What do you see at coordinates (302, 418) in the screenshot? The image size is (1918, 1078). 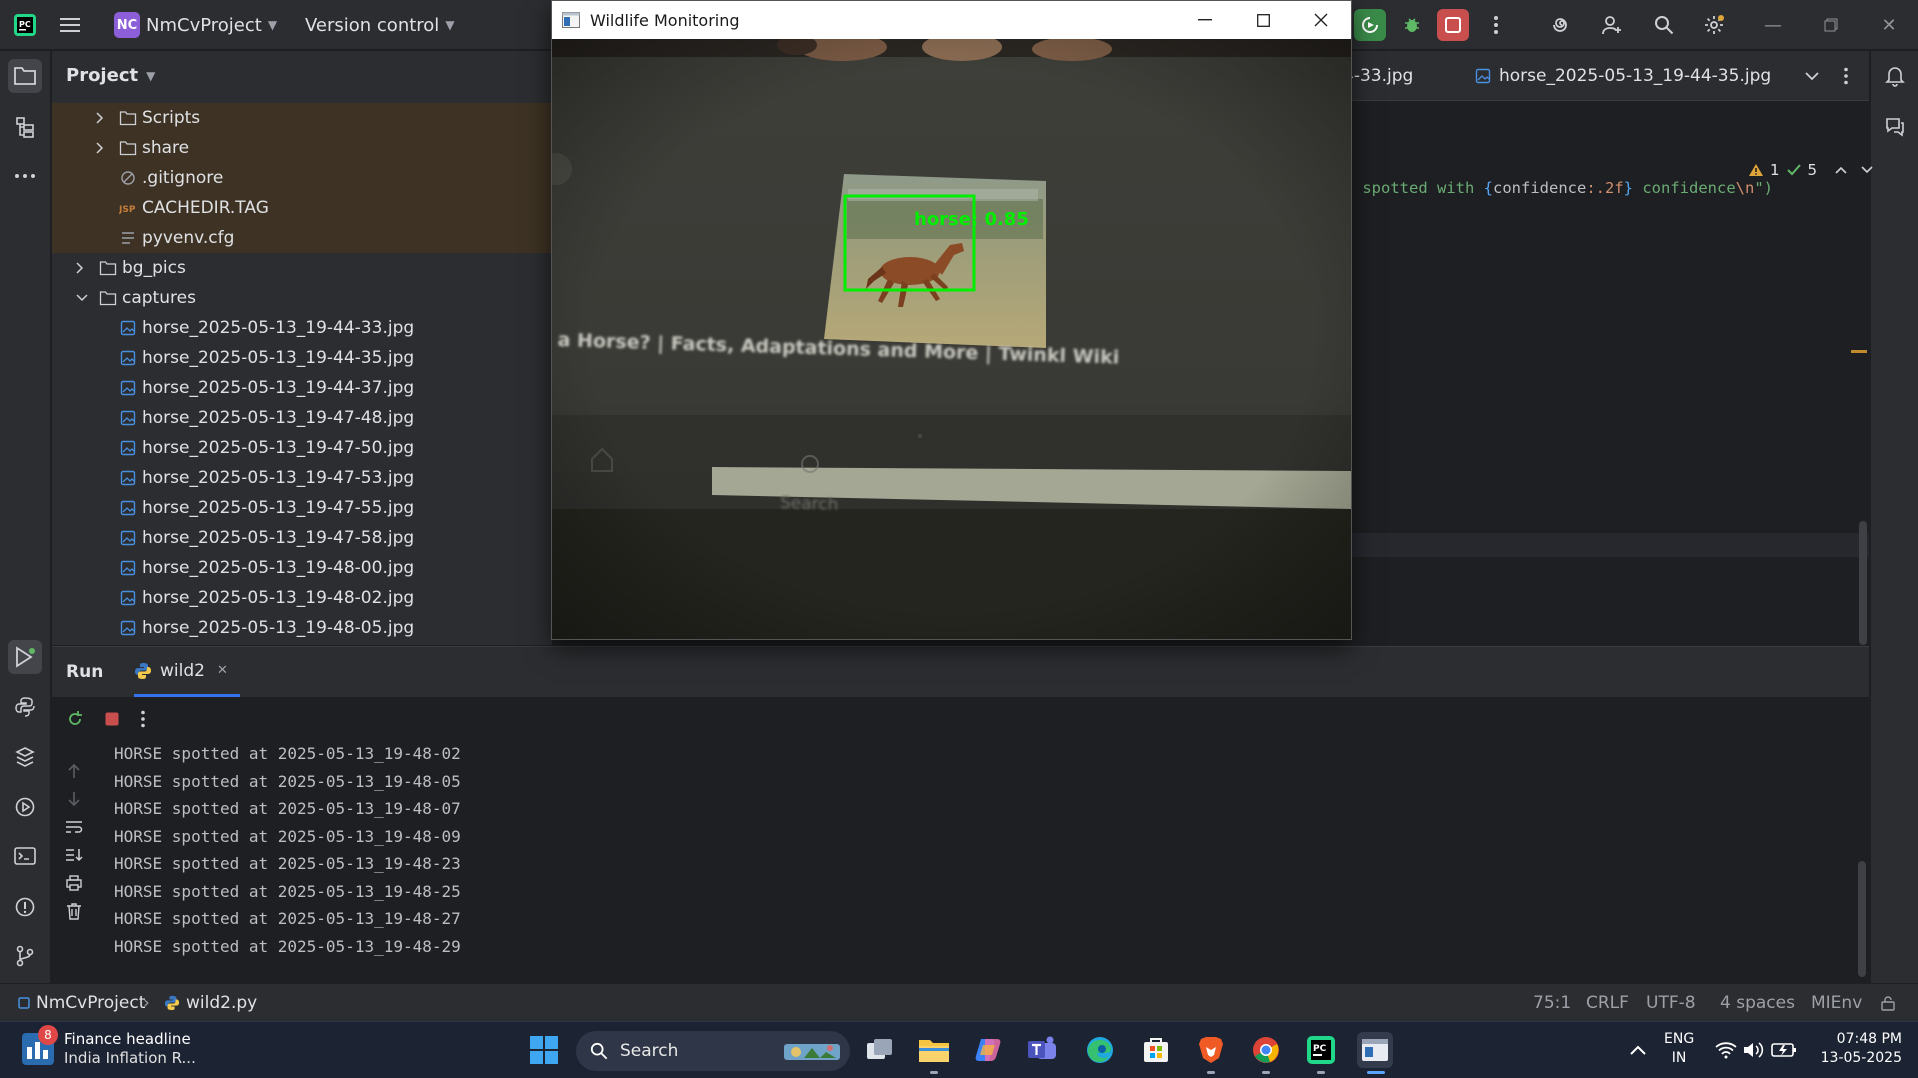 I see `tree-file: horse_2025-05-13_19-47-48.jpg` at bounding box center [302, 418].